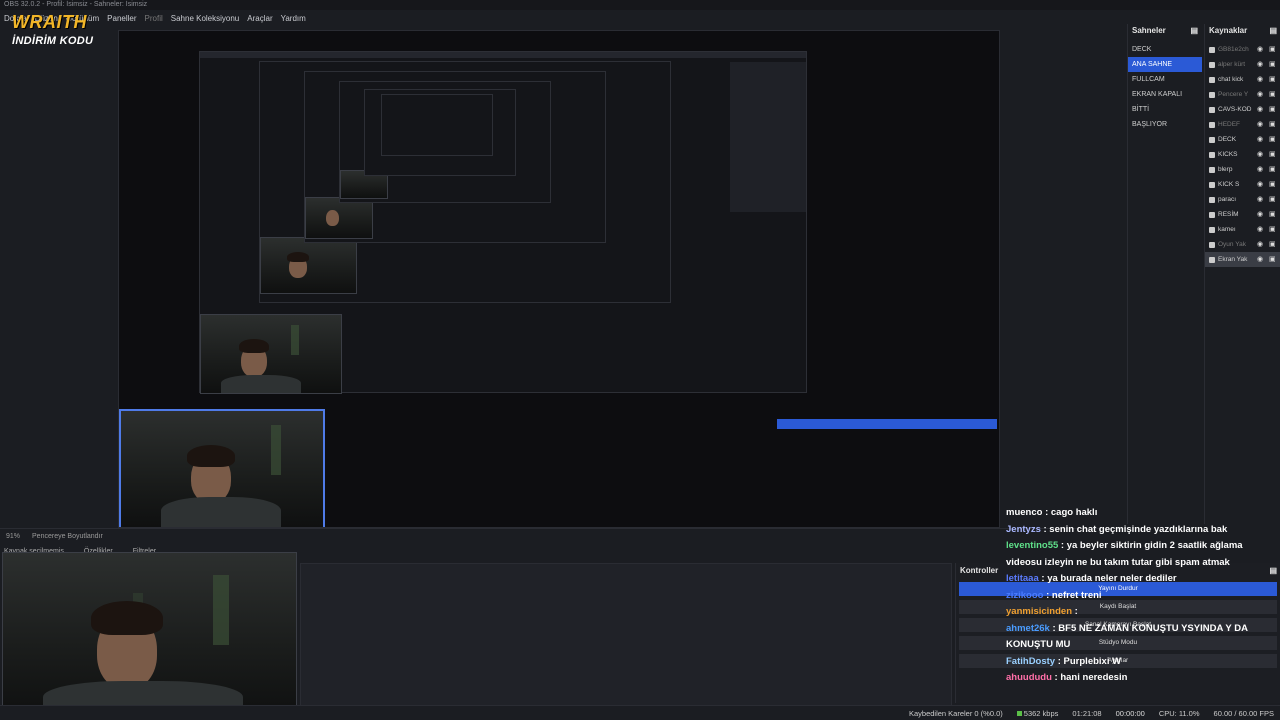 This screenshot has height=720, width=1280. What do you see at coordinates (1087, 713) in the screenshot?
I see `stream-time: 01:21:08` at bounding box center [1087, 713].